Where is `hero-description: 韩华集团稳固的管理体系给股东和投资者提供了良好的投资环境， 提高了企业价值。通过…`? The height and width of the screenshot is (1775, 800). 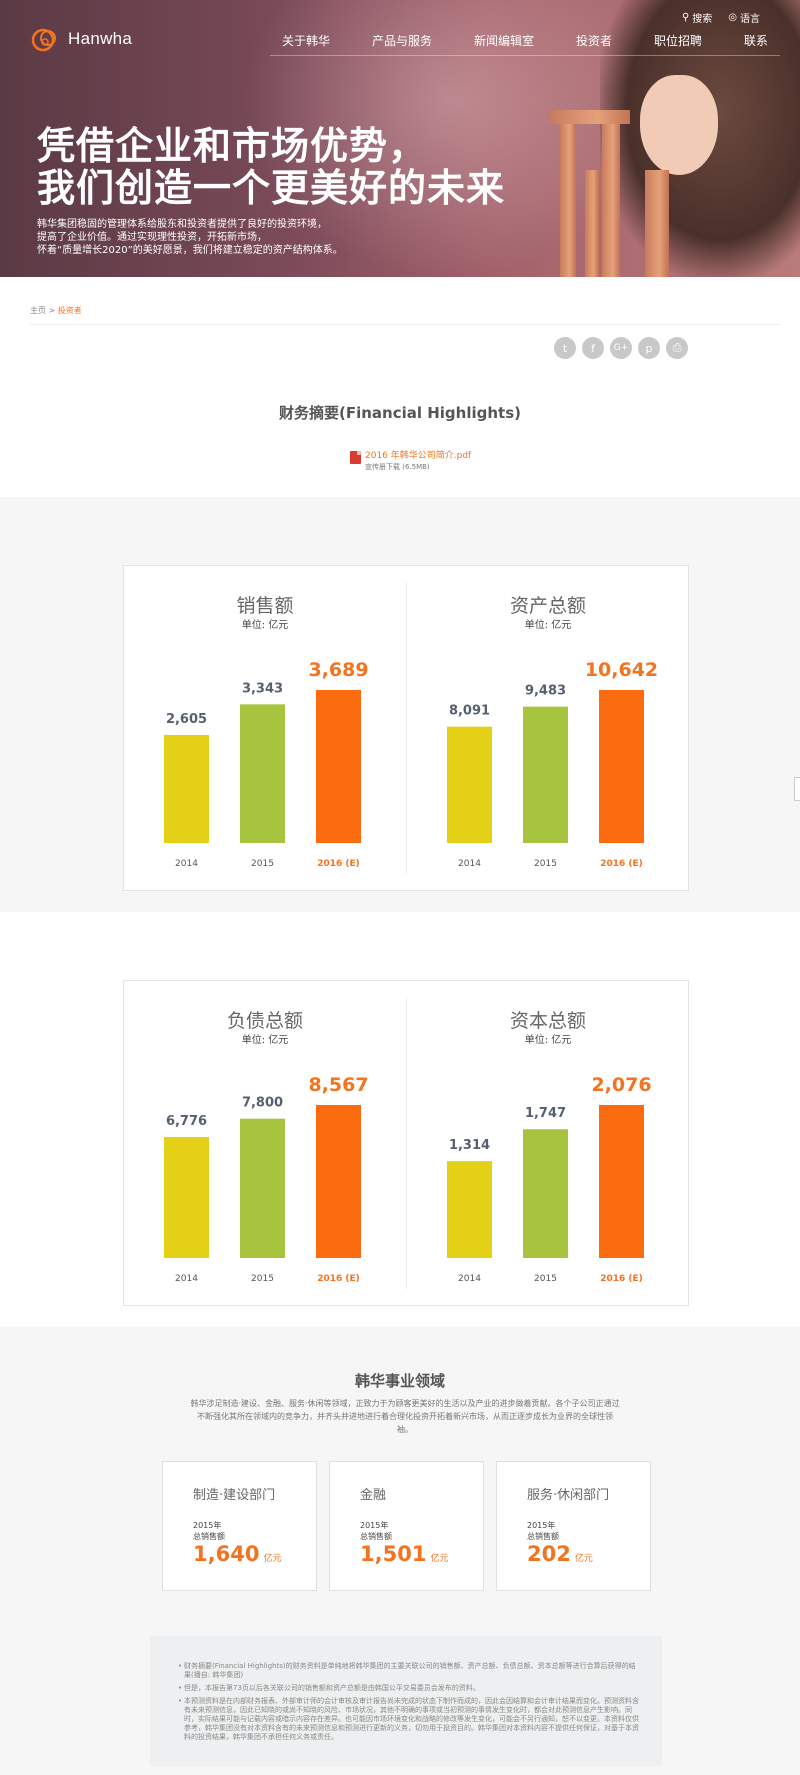
hero-description: 韩华集团稳固的管理体系给股东和投资者提供了良好的投资环境， 提高了企业价值。通过… is located at coordinates (190, 237).